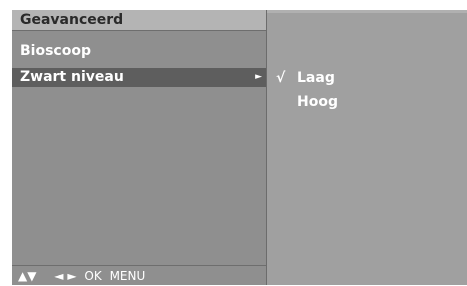 This screenshot has height=286, width=467. Describe the element at coordinates (127, 276) in the screenshot. I see `menu-hint: MENU` at that location.